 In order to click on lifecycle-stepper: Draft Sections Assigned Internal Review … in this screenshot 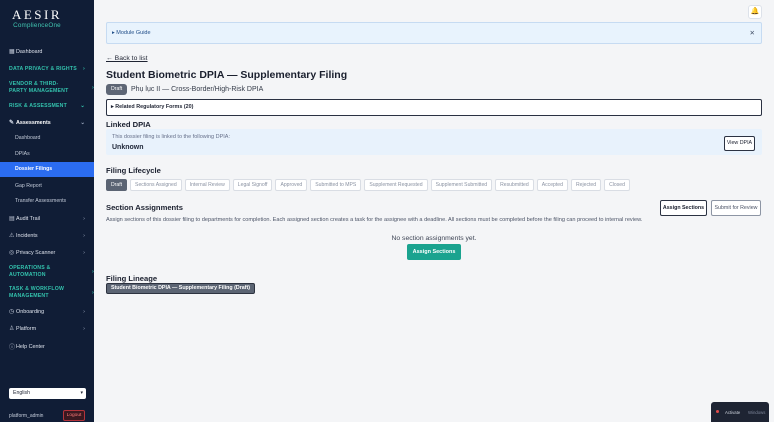, I will do `click(368, 185)`.